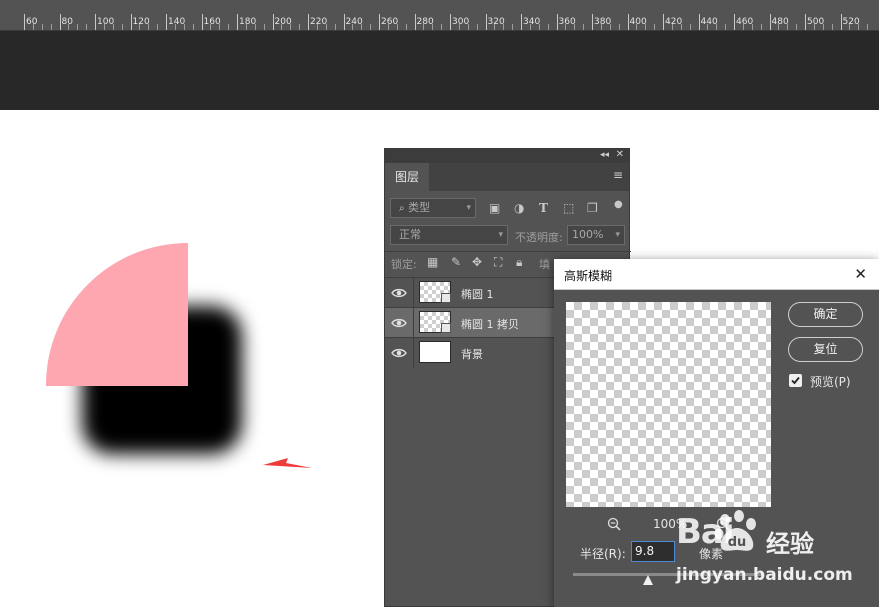 The width and height of the screenshot is (879, 607). Describe the element at coordinates (764, 575) in the screenshot. I see `watermark-url: jingyan.baidu.com` at that location.